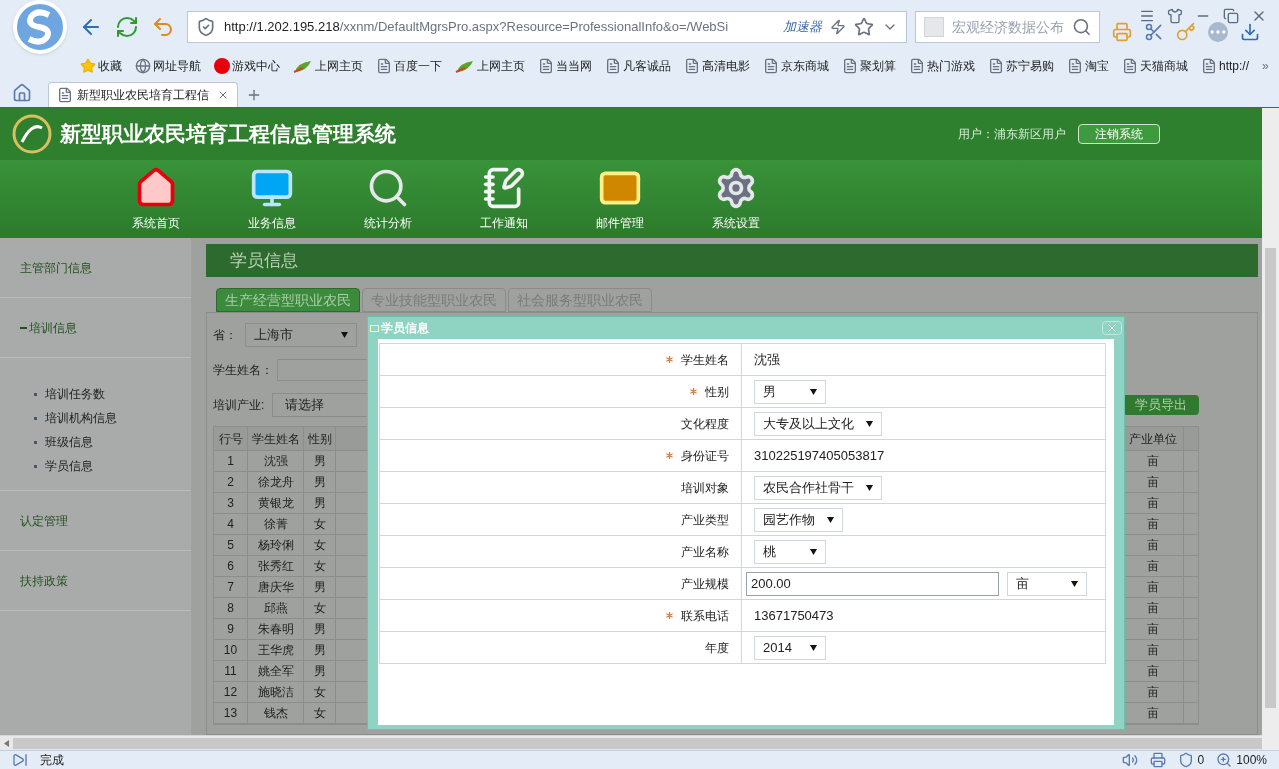 The width and height of the screenshot is (1279, 769). Describe the element at coordinates (1154, 32) in the screenshot. I see `scissors-icon` at that location.